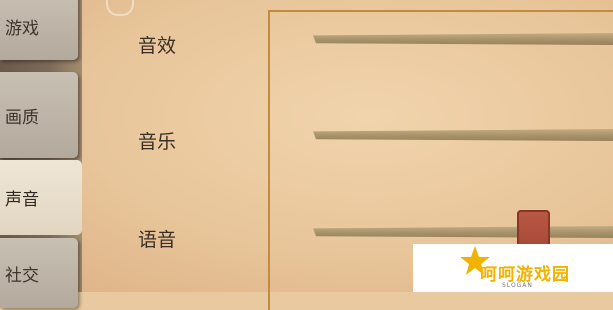 The image size is (613, 310). Describe the element at coordinates (41, 197) in the screenshot. I see `tab-sound: 声音` at that location.